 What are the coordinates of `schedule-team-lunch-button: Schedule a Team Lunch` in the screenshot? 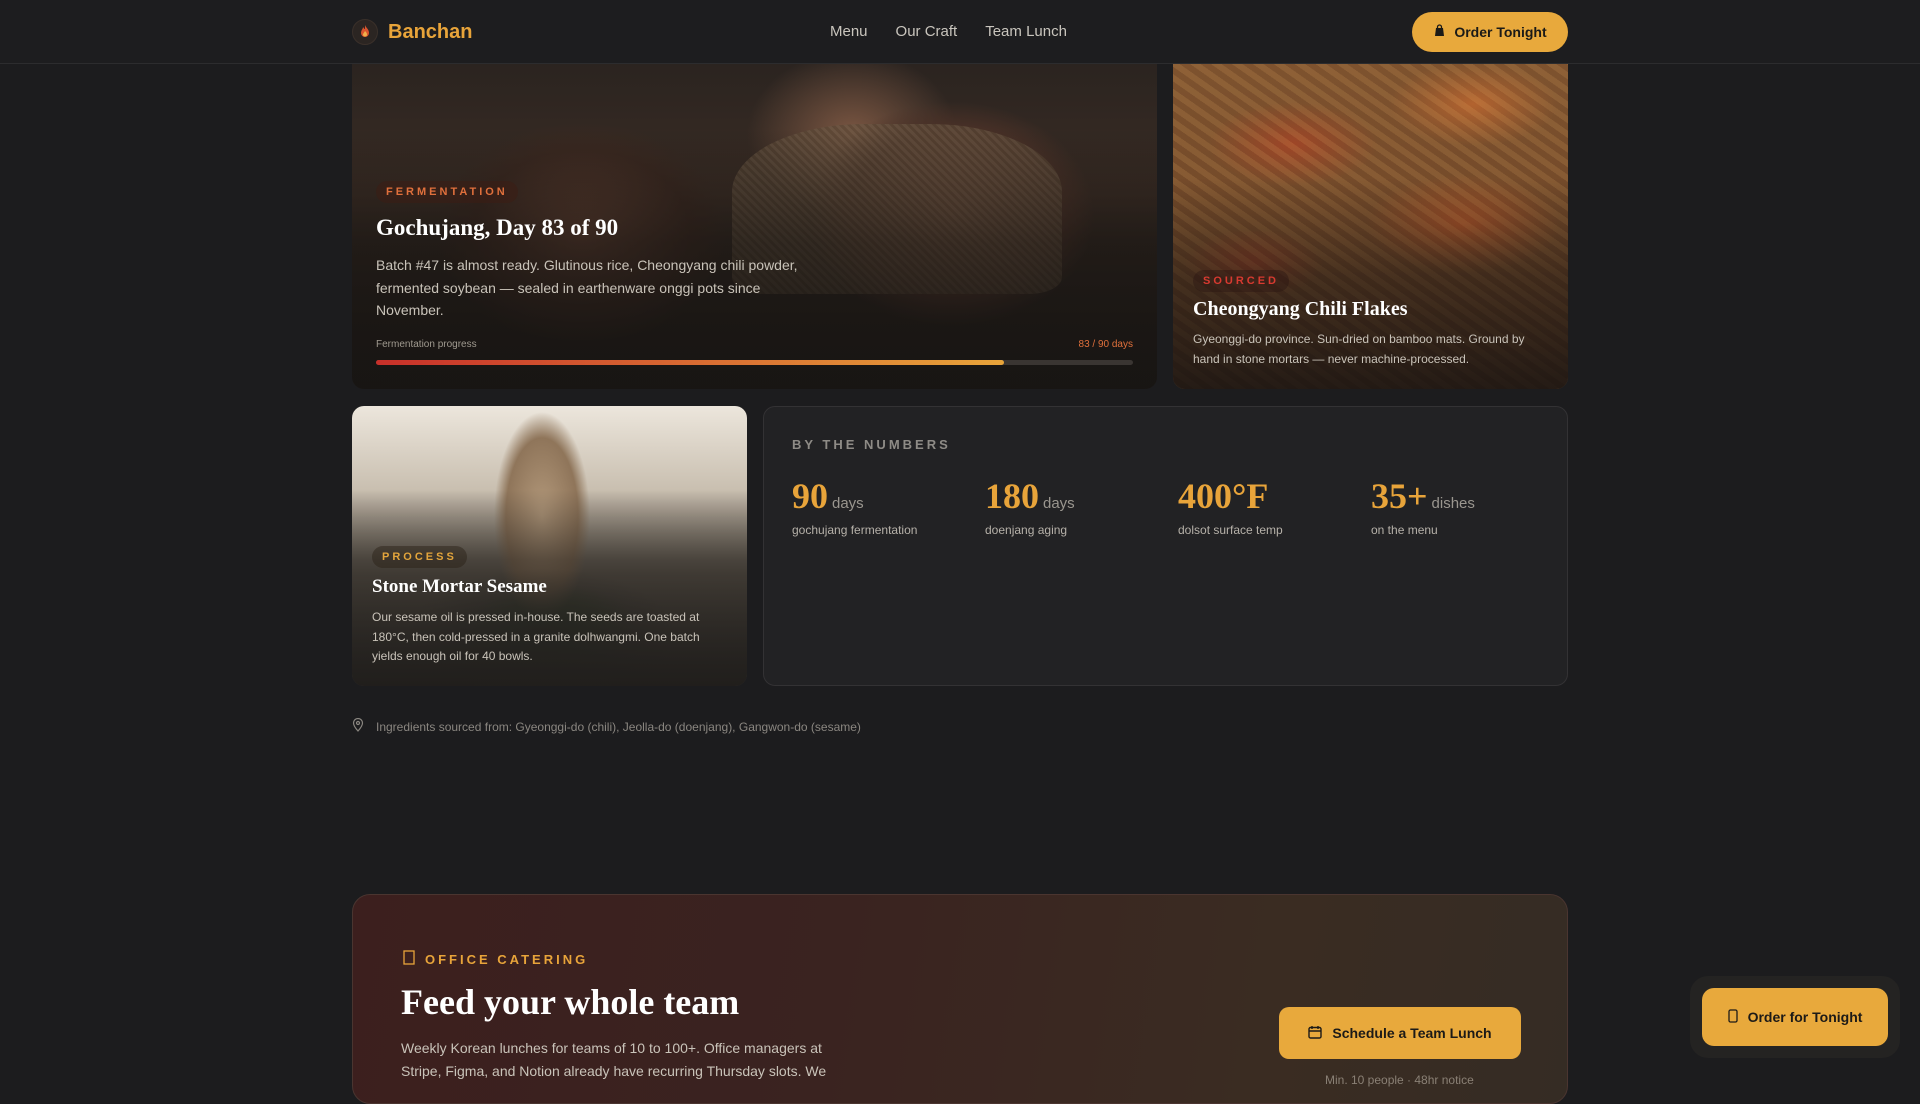 It's located at (1400, 1033).